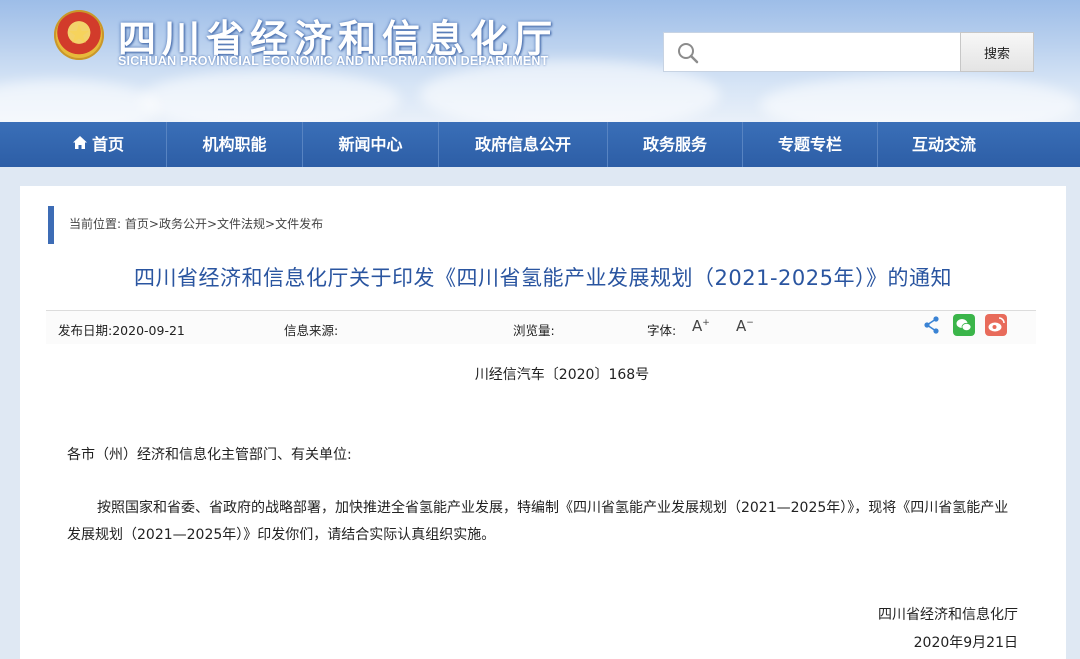 This screenshot has height=659, width=1080. What do you see at coordinates (95, 224) in the screenshot?
I see `breadcrumb-prefix: 当前位置:` at bounding box center [95, 224].